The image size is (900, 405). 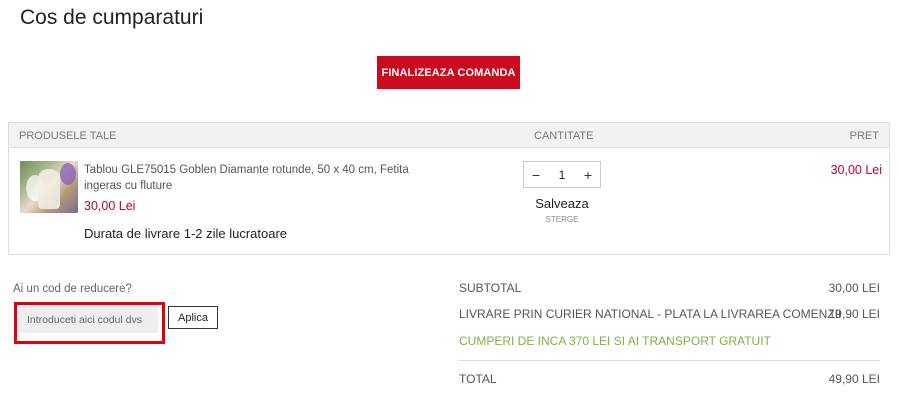 I want to click on total-value: 49,90 LEI, so click(x=854, y=379).